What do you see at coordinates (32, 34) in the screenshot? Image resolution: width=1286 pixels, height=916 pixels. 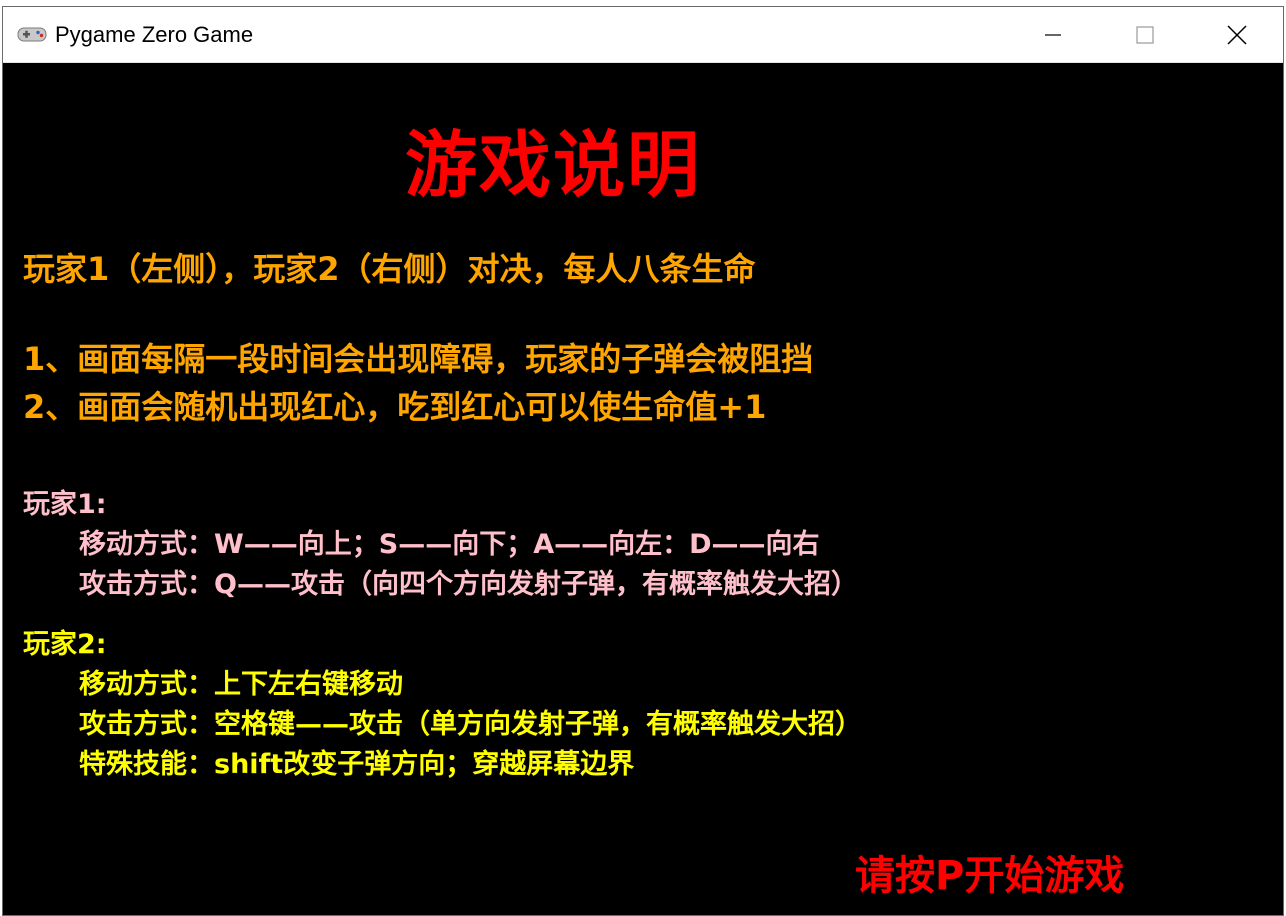 I see `gamepad-icon` at bounding box center [32, 34].